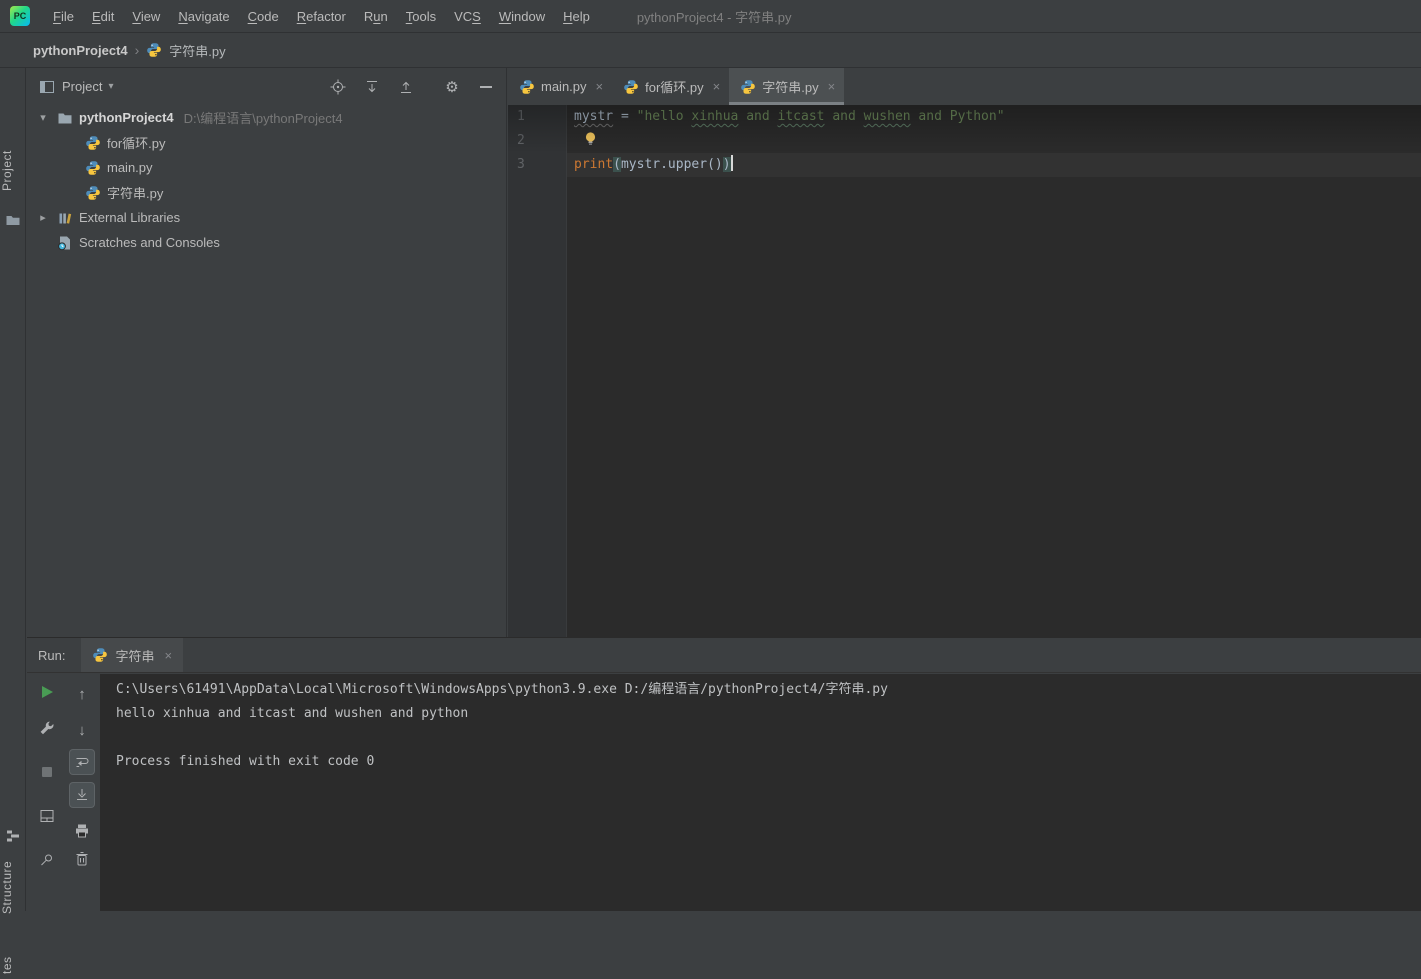  What do you see at coordinates (486, 87) in the screenshot?
I see `hide-panel-icon` at bounding box center [486, 87].